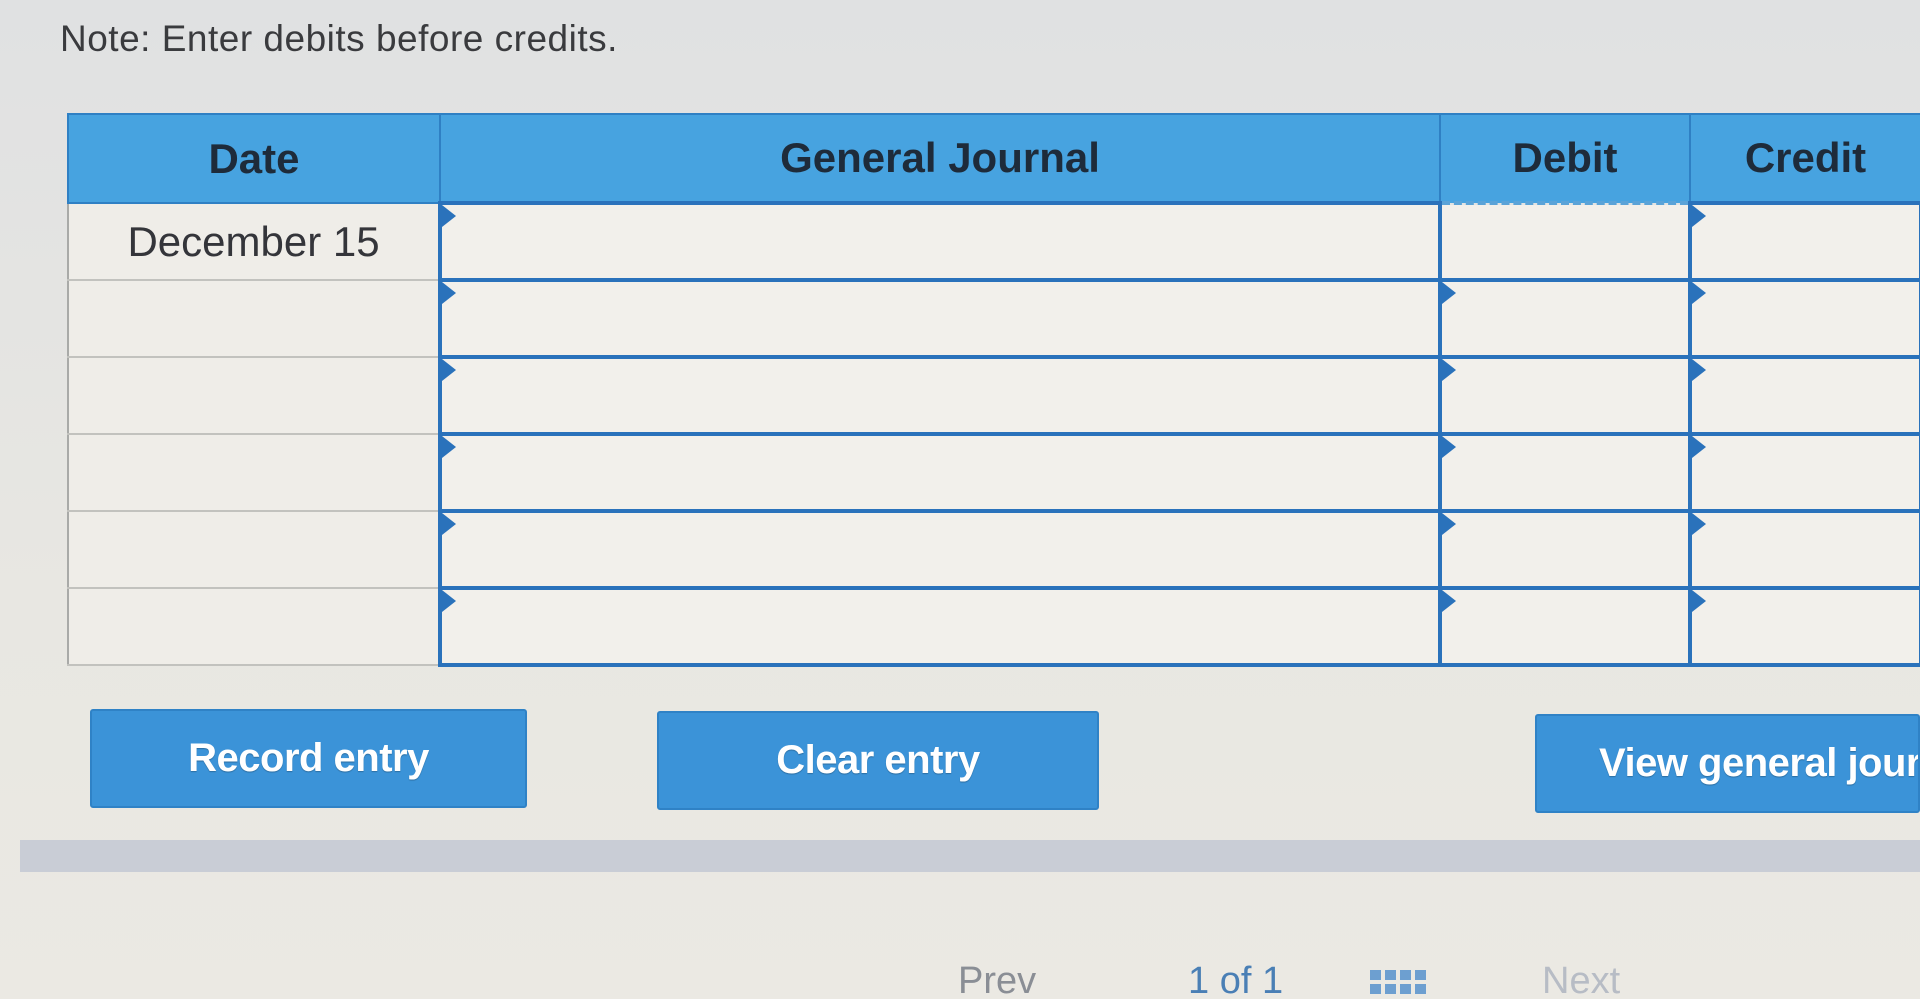 This screenshot has height=999, width=1920. I want to click on debit-column-header: Debit, so click(1565, 158).